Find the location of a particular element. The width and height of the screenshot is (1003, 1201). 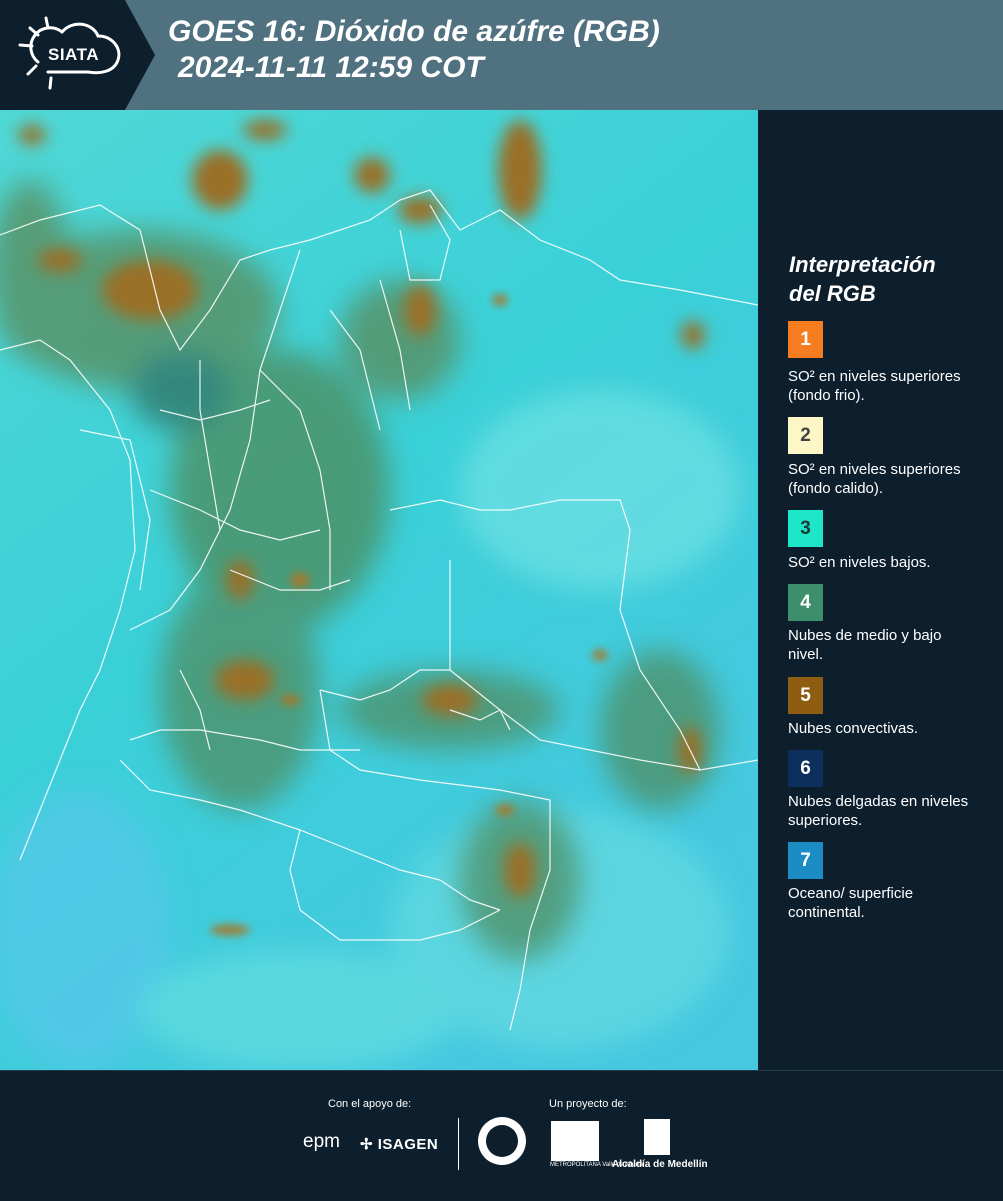

area-metropolitana-logo is located at coordinates (575, 1141).